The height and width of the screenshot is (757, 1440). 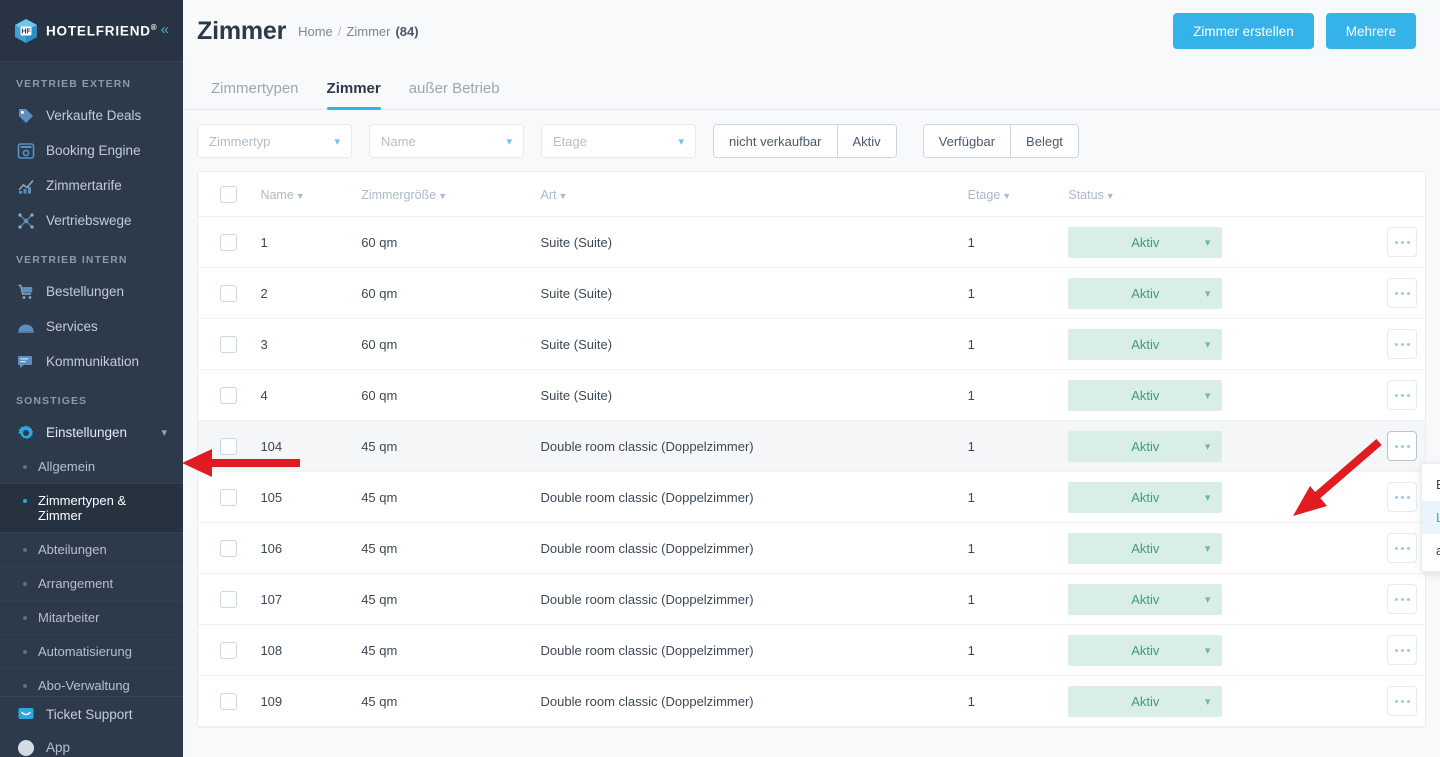 What do you see at coordinates (91, 185) in the screenshot?
I see `sidebar-item-zimmertarife: Zimmertarife` at bounding box center [91, 185].